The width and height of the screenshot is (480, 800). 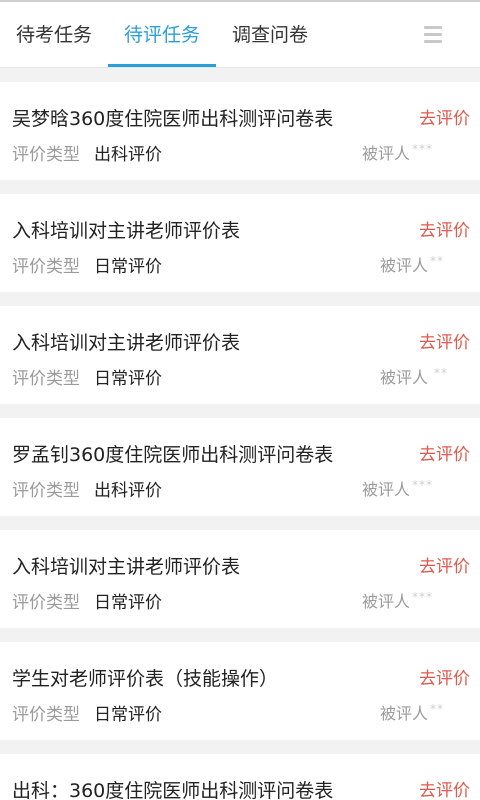 What do you see at coordinates (54, 35) in the screenshot?
I see `tab-pending-exams: 待考任务` at bounding box center [54, 35].